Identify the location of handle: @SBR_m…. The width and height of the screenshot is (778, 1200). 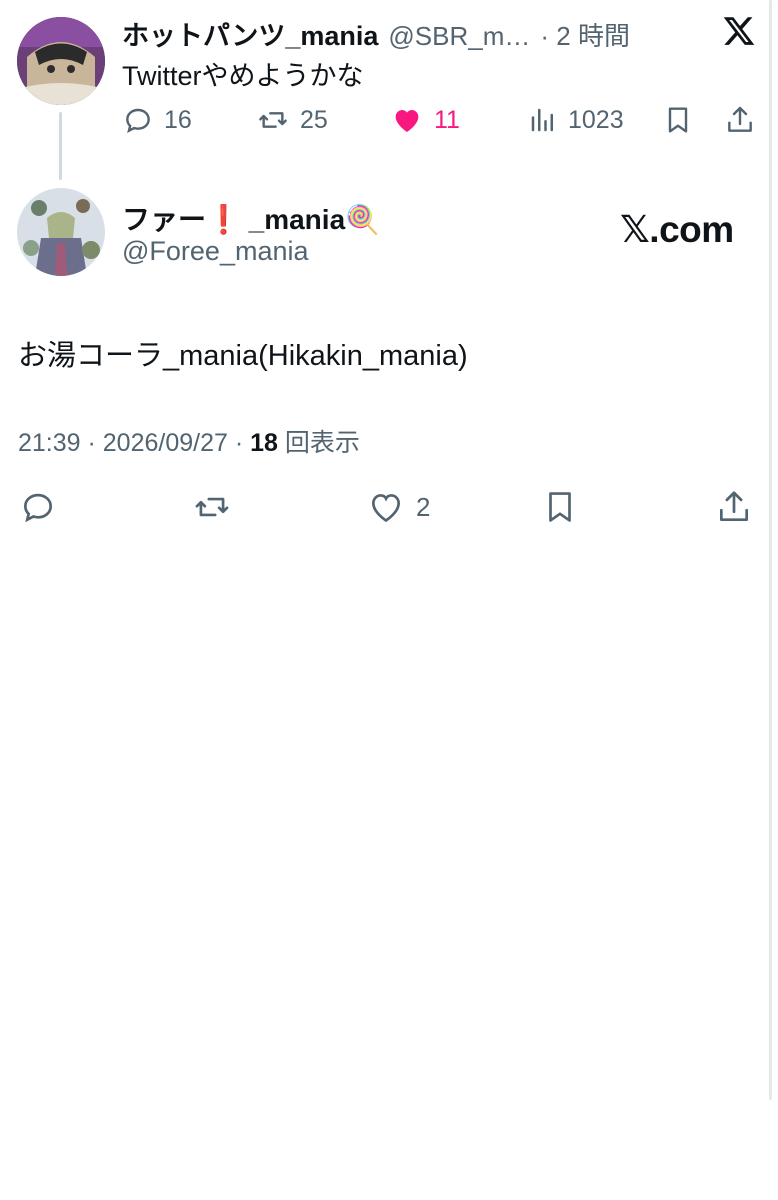
(459, 36).